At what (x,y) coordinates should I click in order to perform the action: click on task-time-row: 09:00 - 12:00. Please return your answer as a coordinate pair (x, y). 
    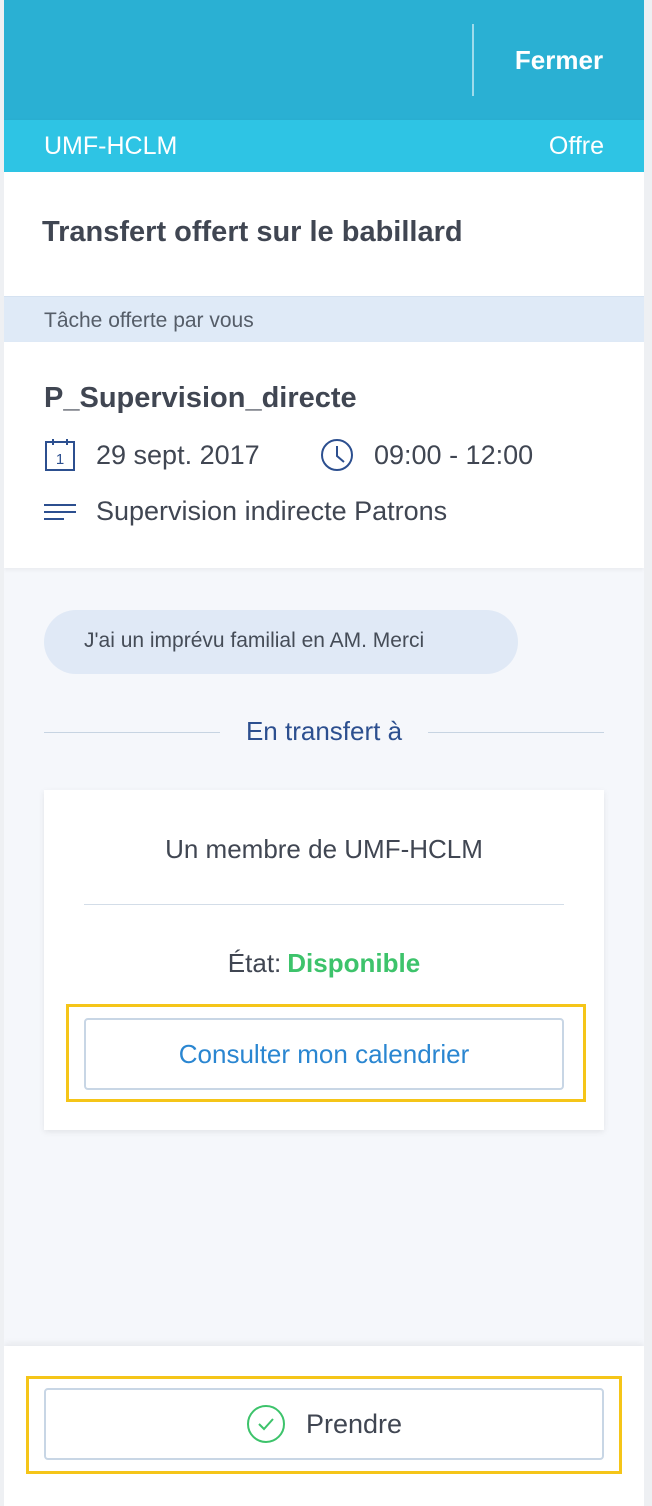
    Looking at the image, I should click on (426, 455).